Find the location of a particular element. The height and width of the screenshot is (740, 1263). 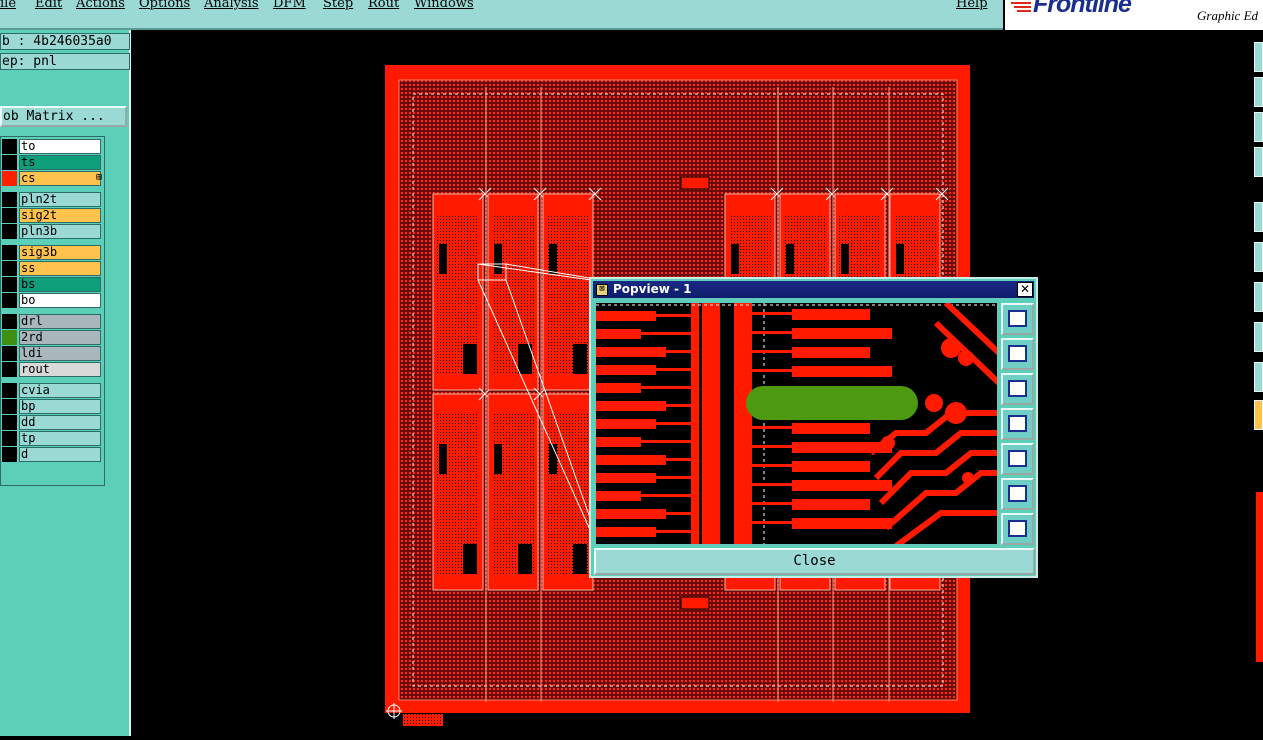

layer-row-sig3b: sig3b is located at coordinates (52, 252).